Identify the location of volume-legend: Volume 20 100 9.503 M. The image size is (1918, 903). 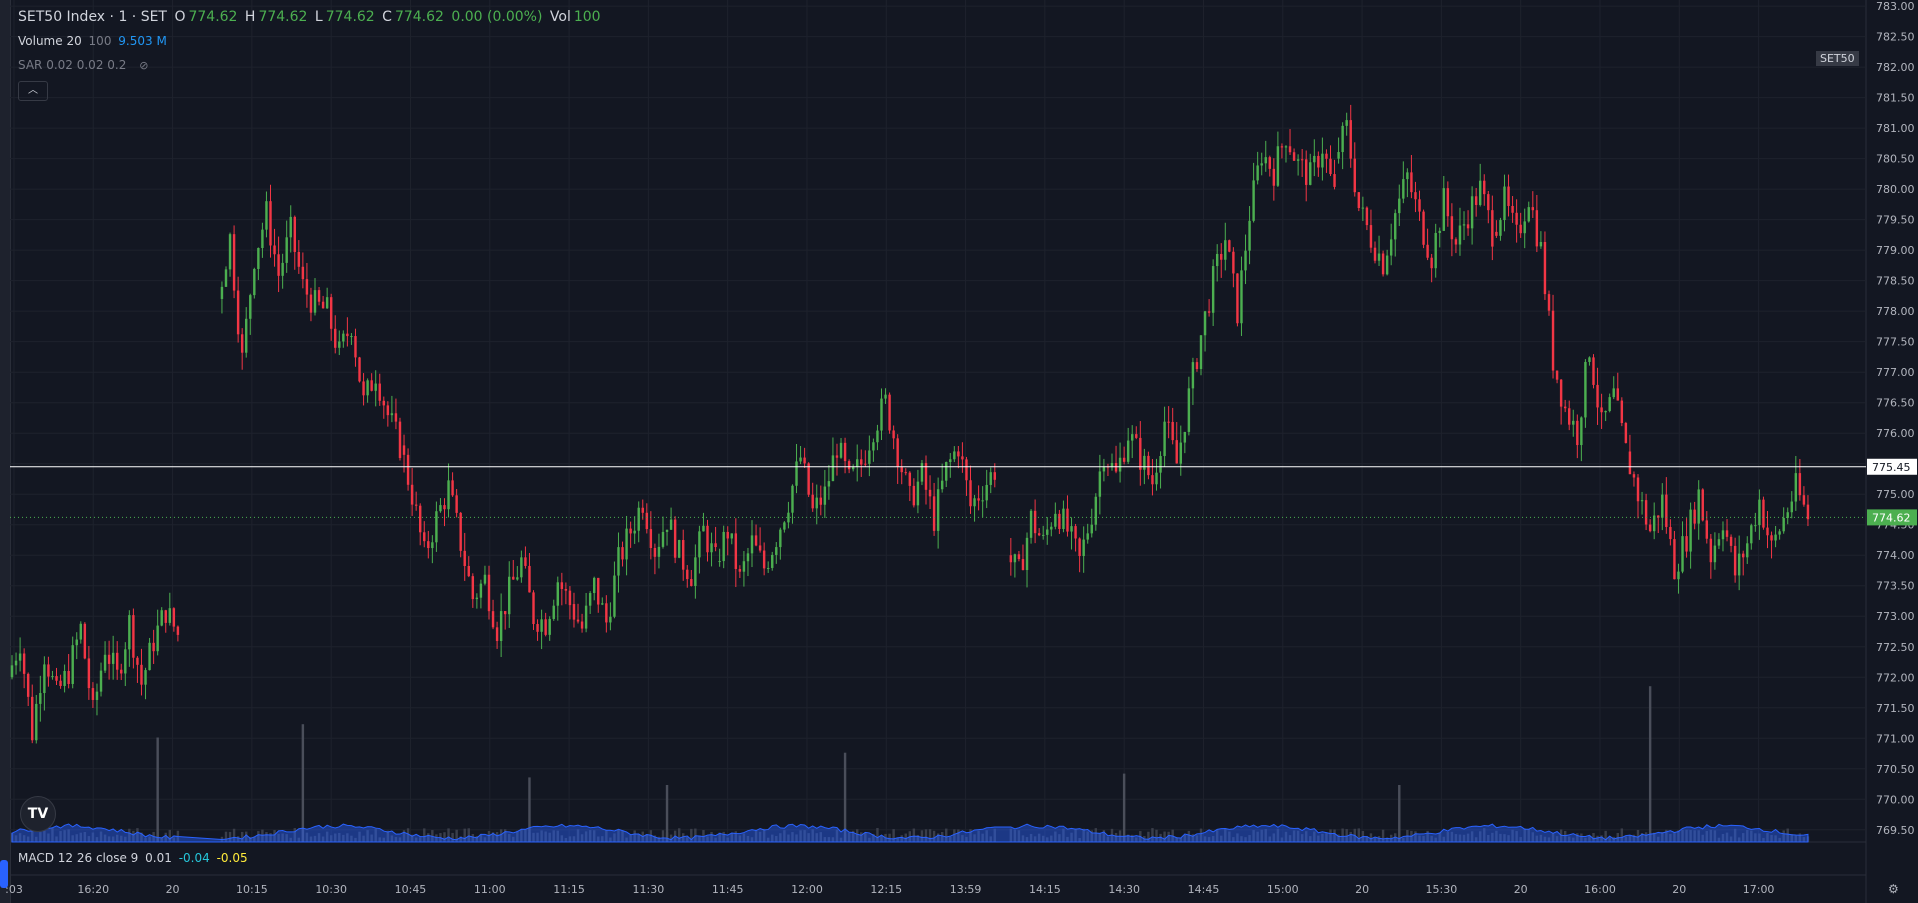
(94, 41).